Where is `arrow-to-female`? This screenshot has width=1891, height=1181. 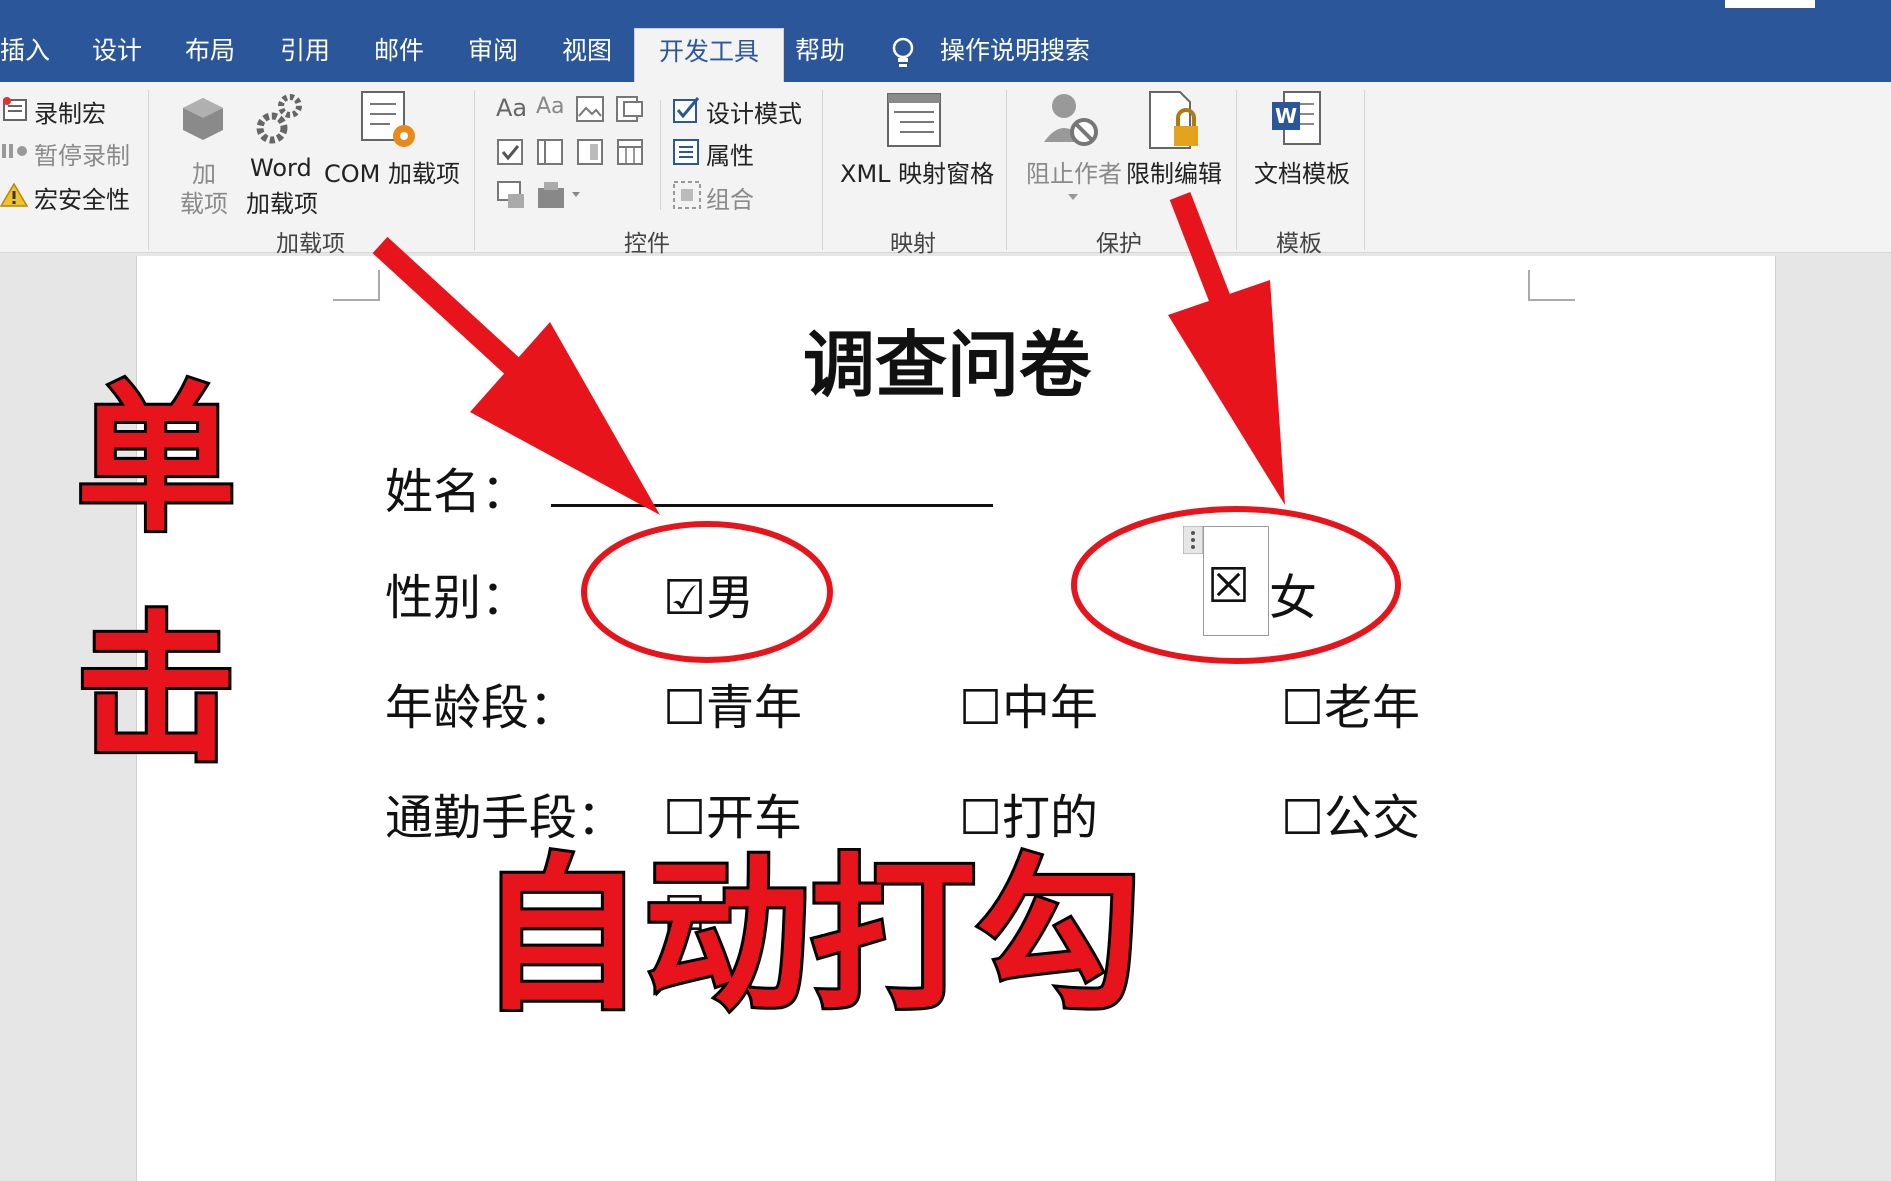 arrow-to-female is located at coordinates (1226, 348).